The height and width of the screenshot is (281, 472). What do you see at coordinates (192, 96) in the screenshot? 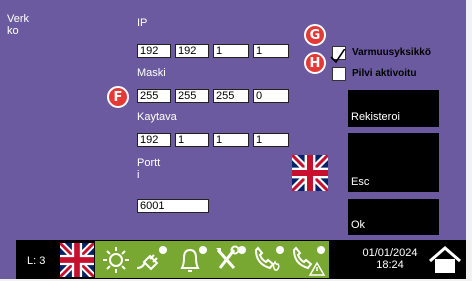
I see `mask-octet-2: 255` at bounding box center [192, 96].